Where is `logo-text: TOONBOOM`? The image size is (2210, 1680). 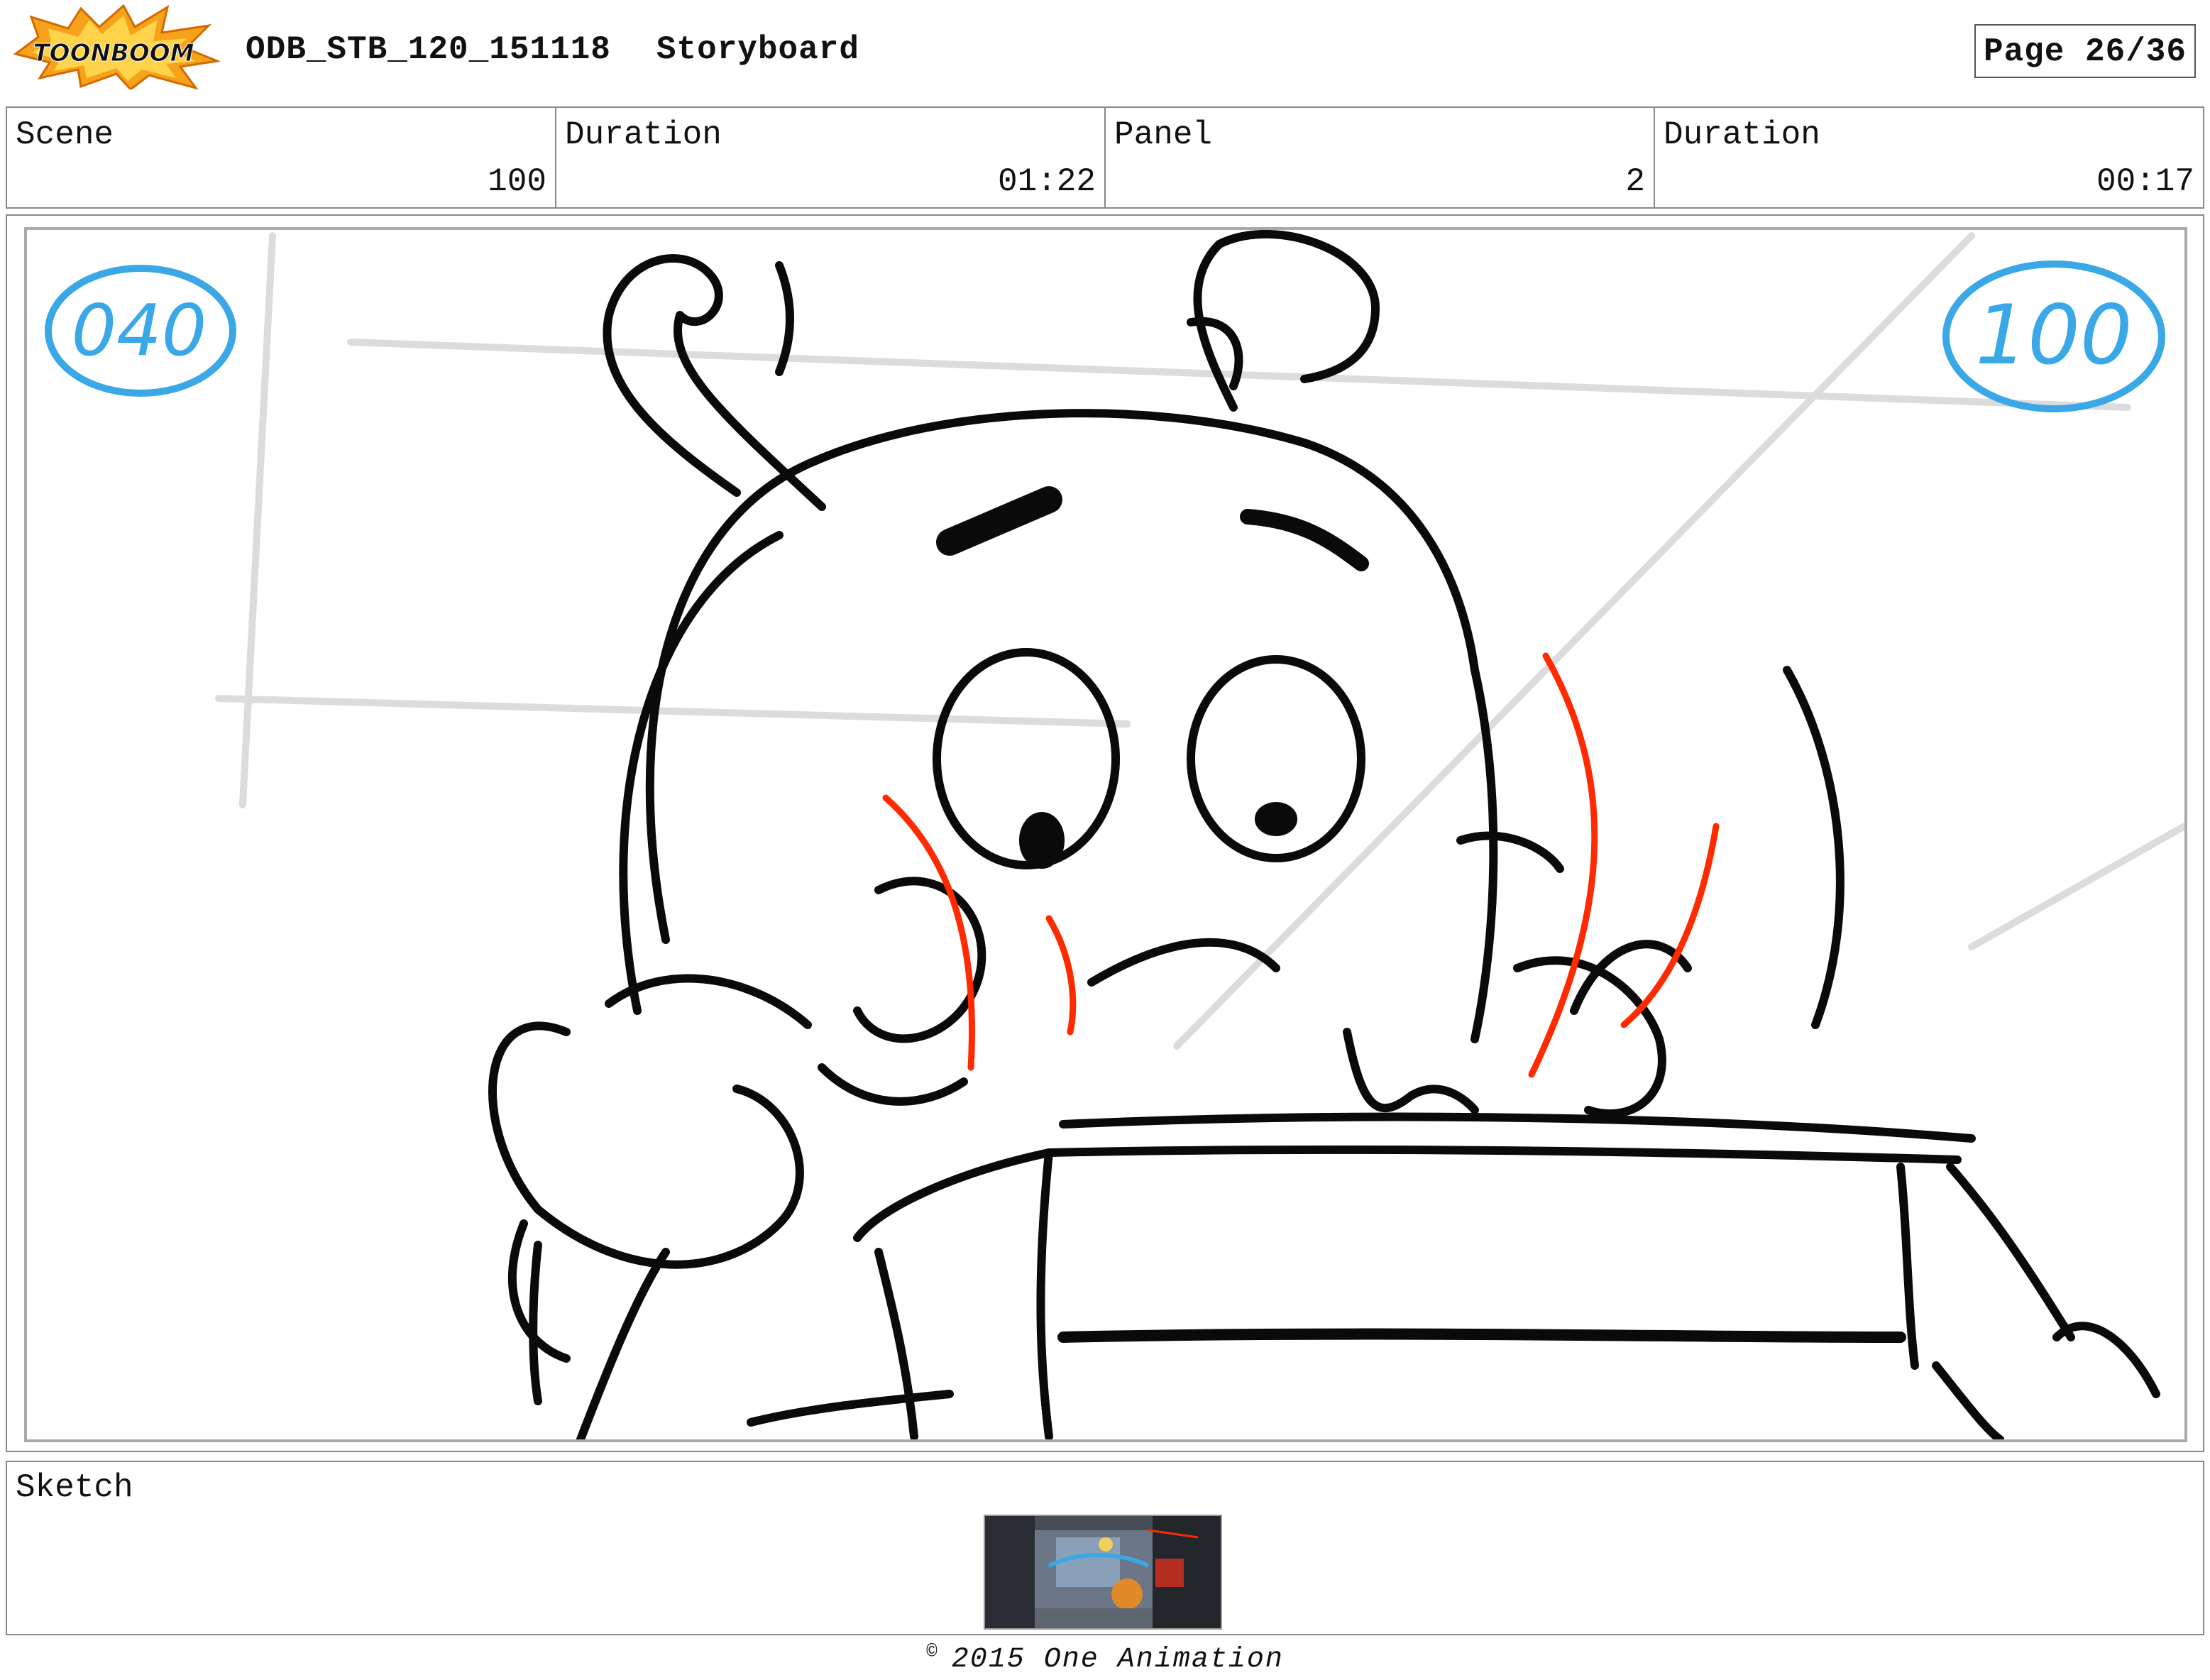 logo-text: TOONBOOM is located at coordinates (113, 53).